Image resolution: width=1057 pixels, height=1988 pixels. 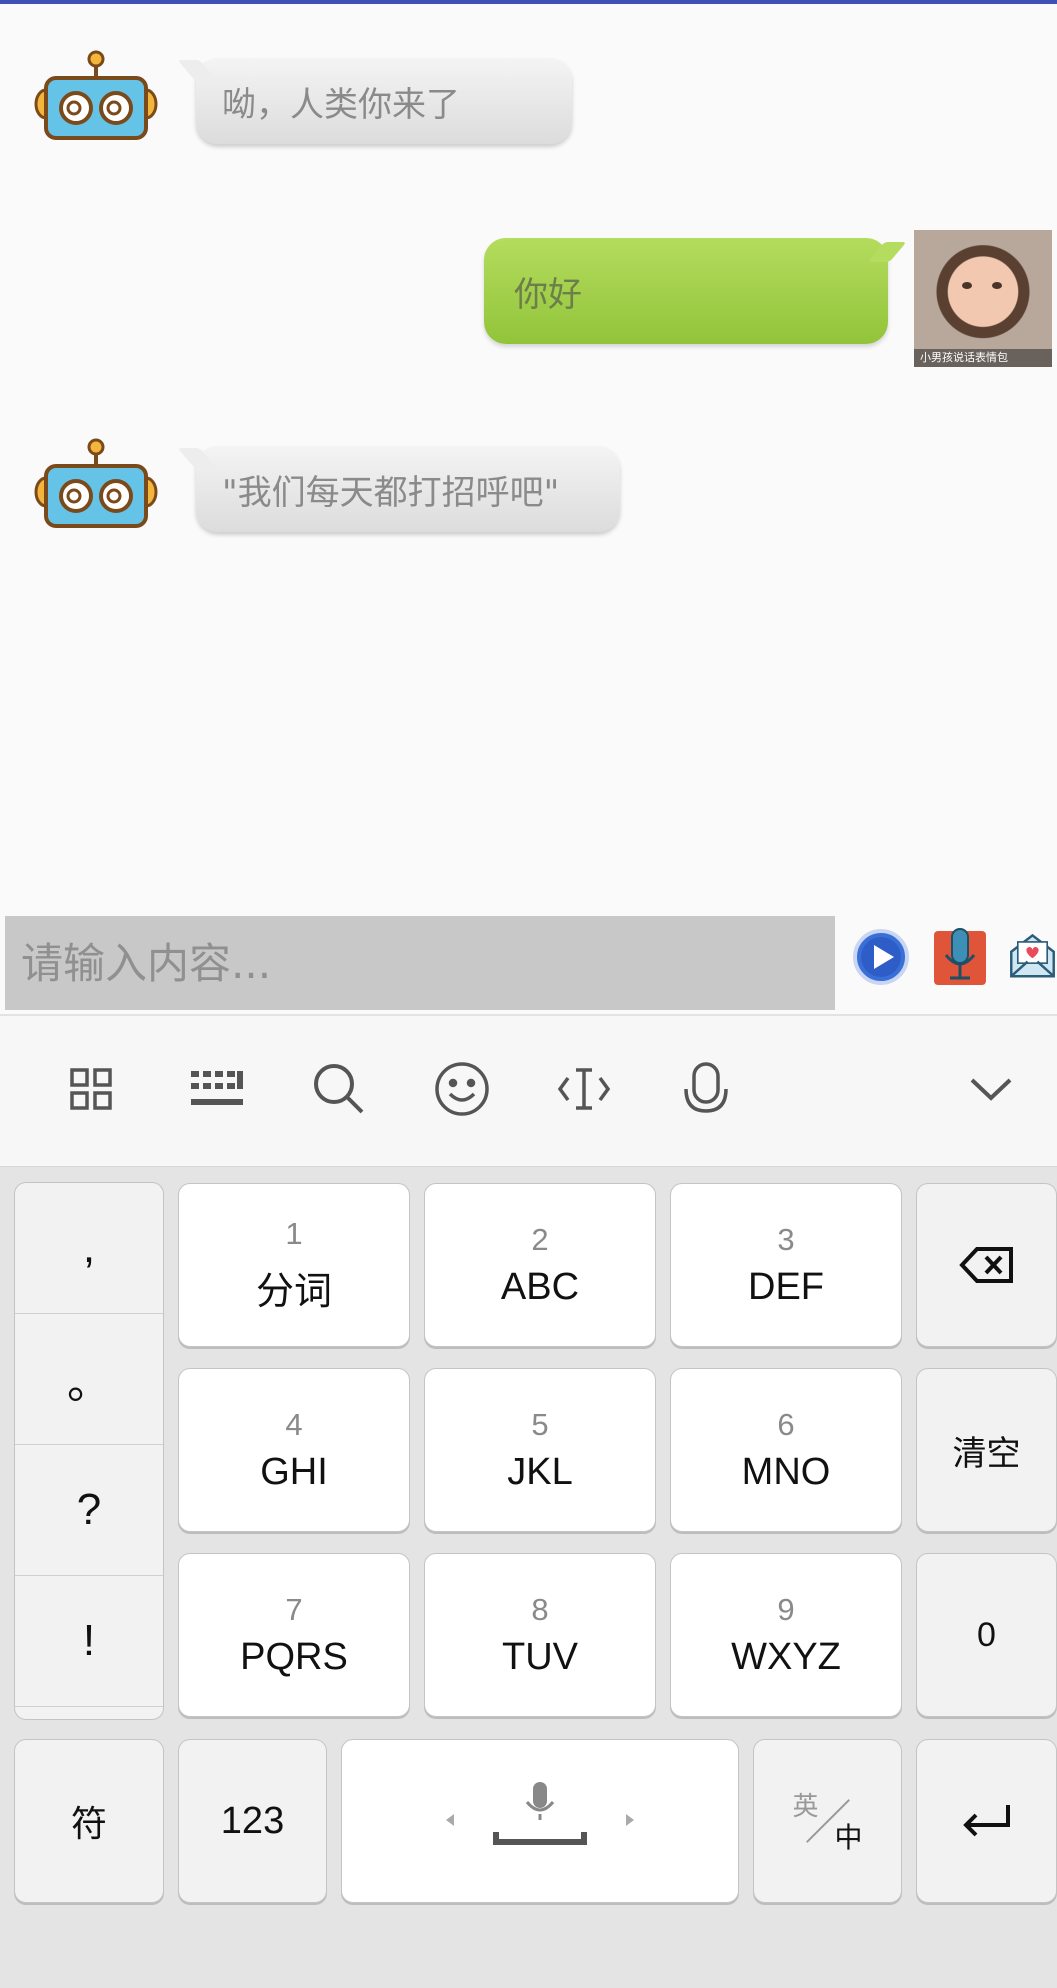 I want to click on key-number: 1, so click(x=294, y=1233).